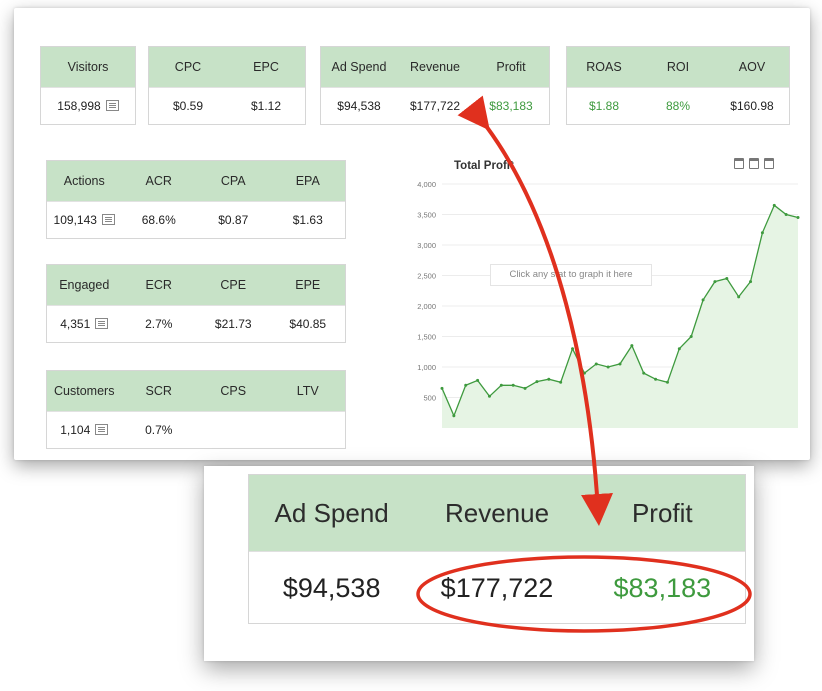  I want to click on zoom-ad-spend-value: $94,538, so click(331, 587).